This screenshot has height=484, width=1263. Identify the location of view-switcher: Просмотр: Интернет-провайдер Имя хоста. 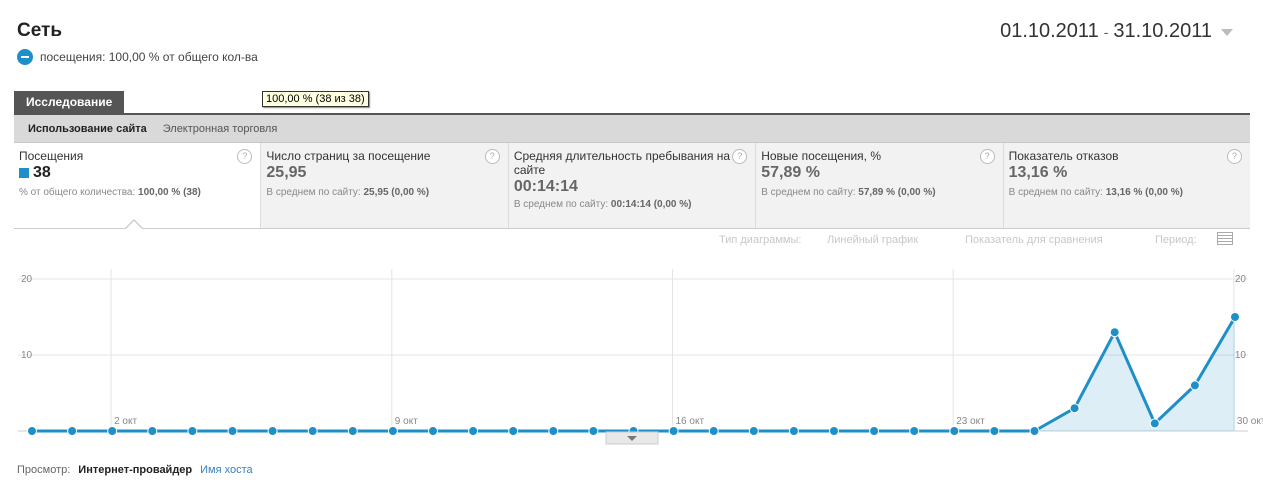
(135, 470).